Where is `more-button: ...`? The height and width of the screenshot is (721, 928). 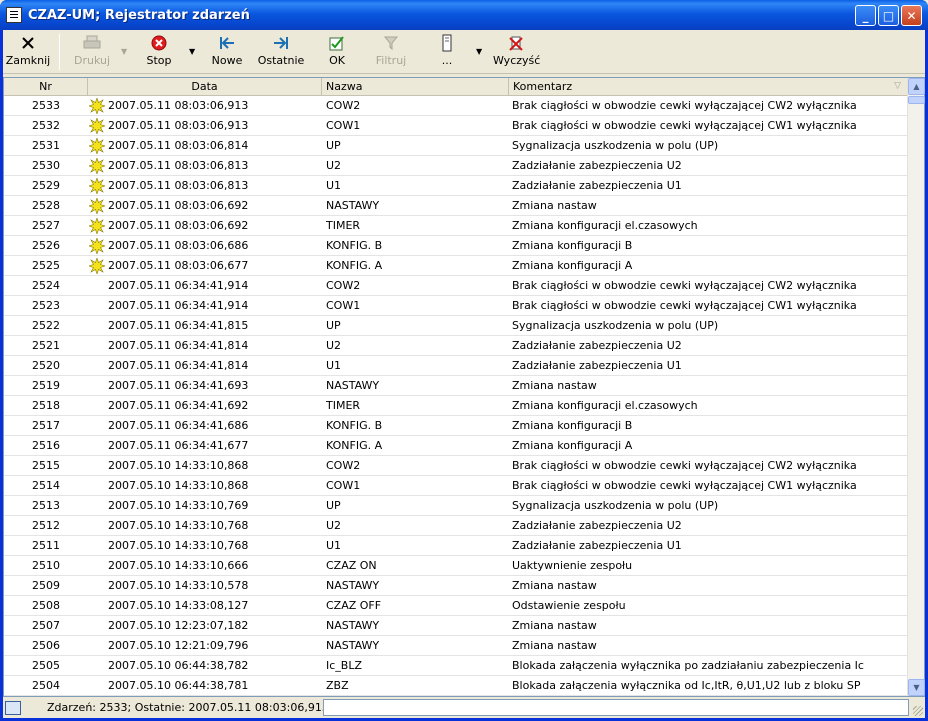 more-button: ... is located at coordinates (447, 53).